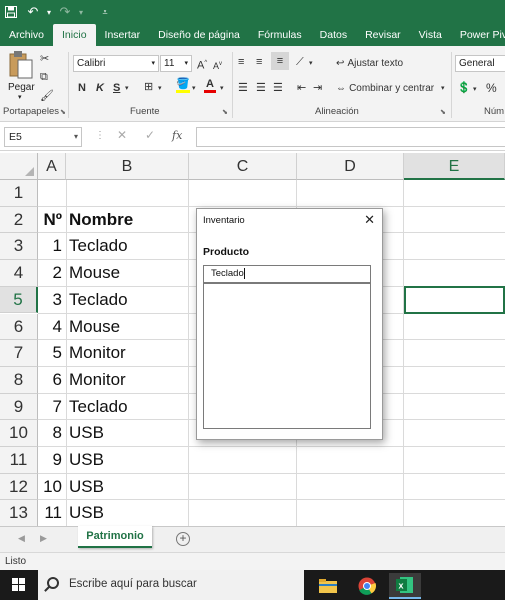  I want to click on cell-a: 7, so click(51, 407).